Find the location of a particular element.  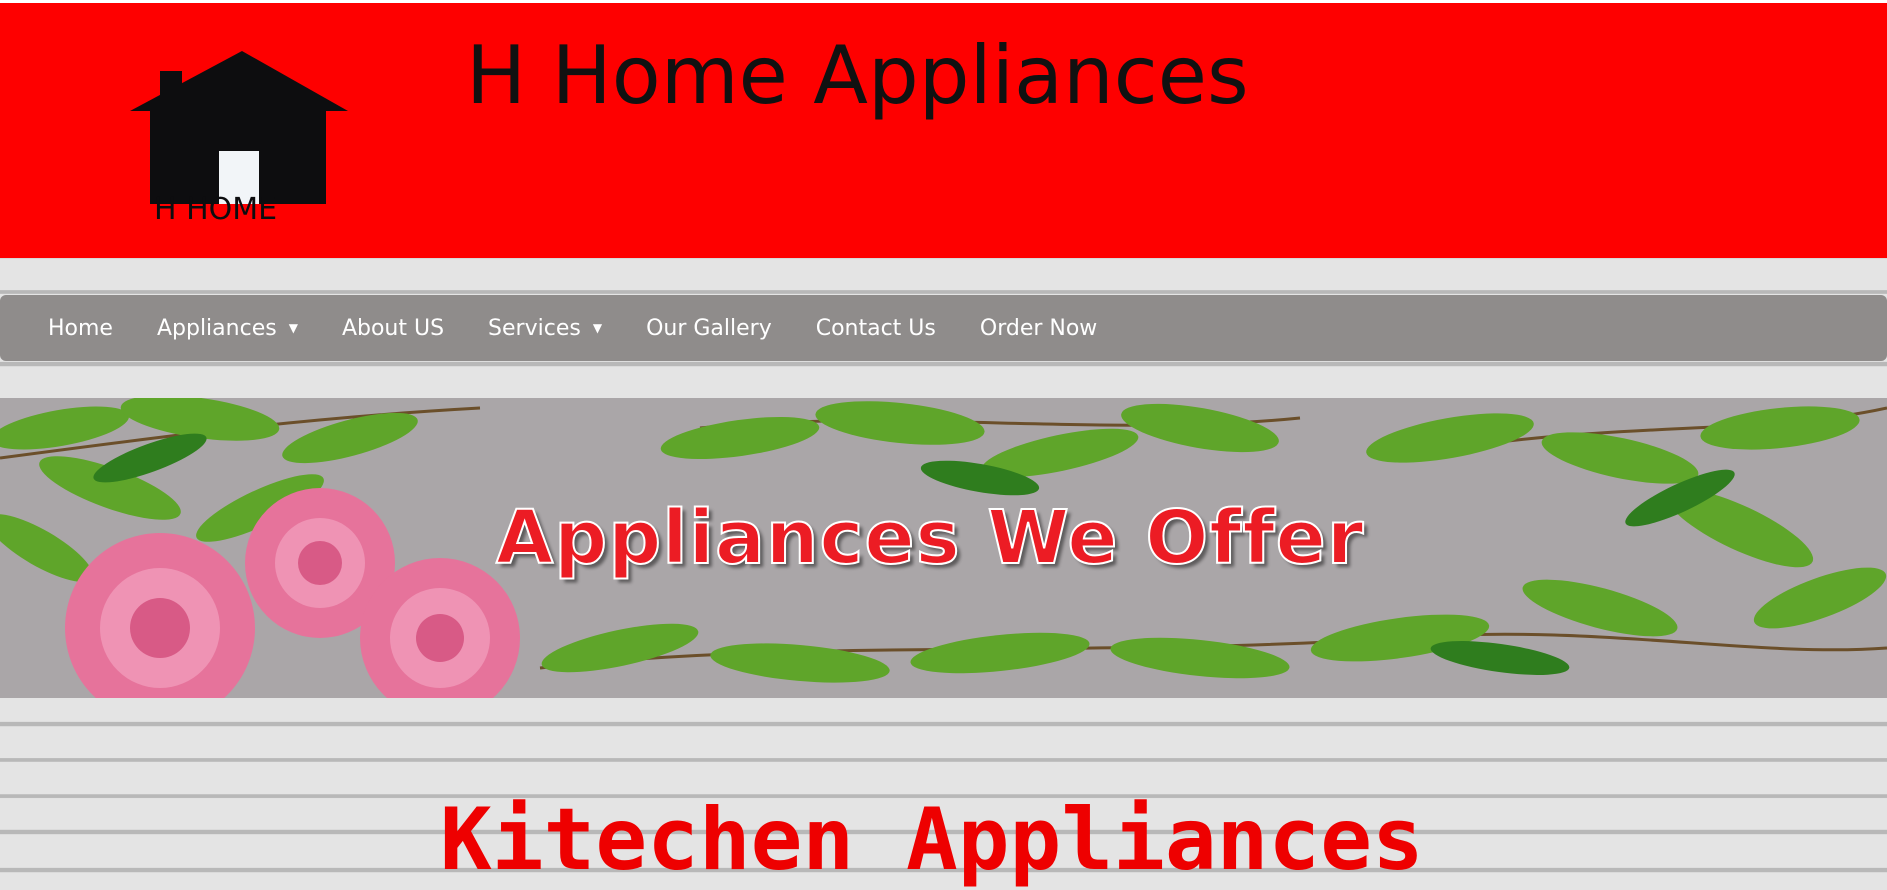

section-title: Kitechen Appliances is located at coordinates (932, 840).